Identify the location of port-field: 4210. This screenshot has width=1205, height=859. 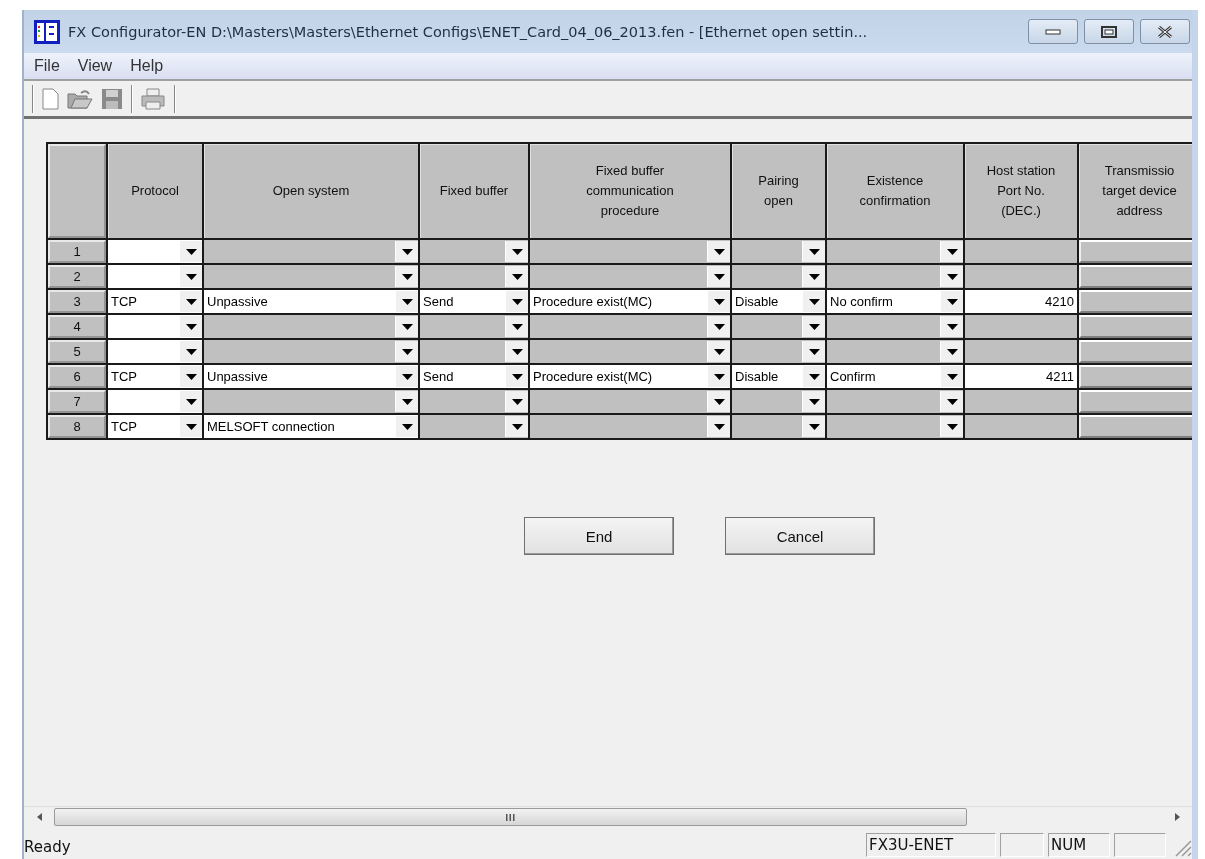
(1021, 301).